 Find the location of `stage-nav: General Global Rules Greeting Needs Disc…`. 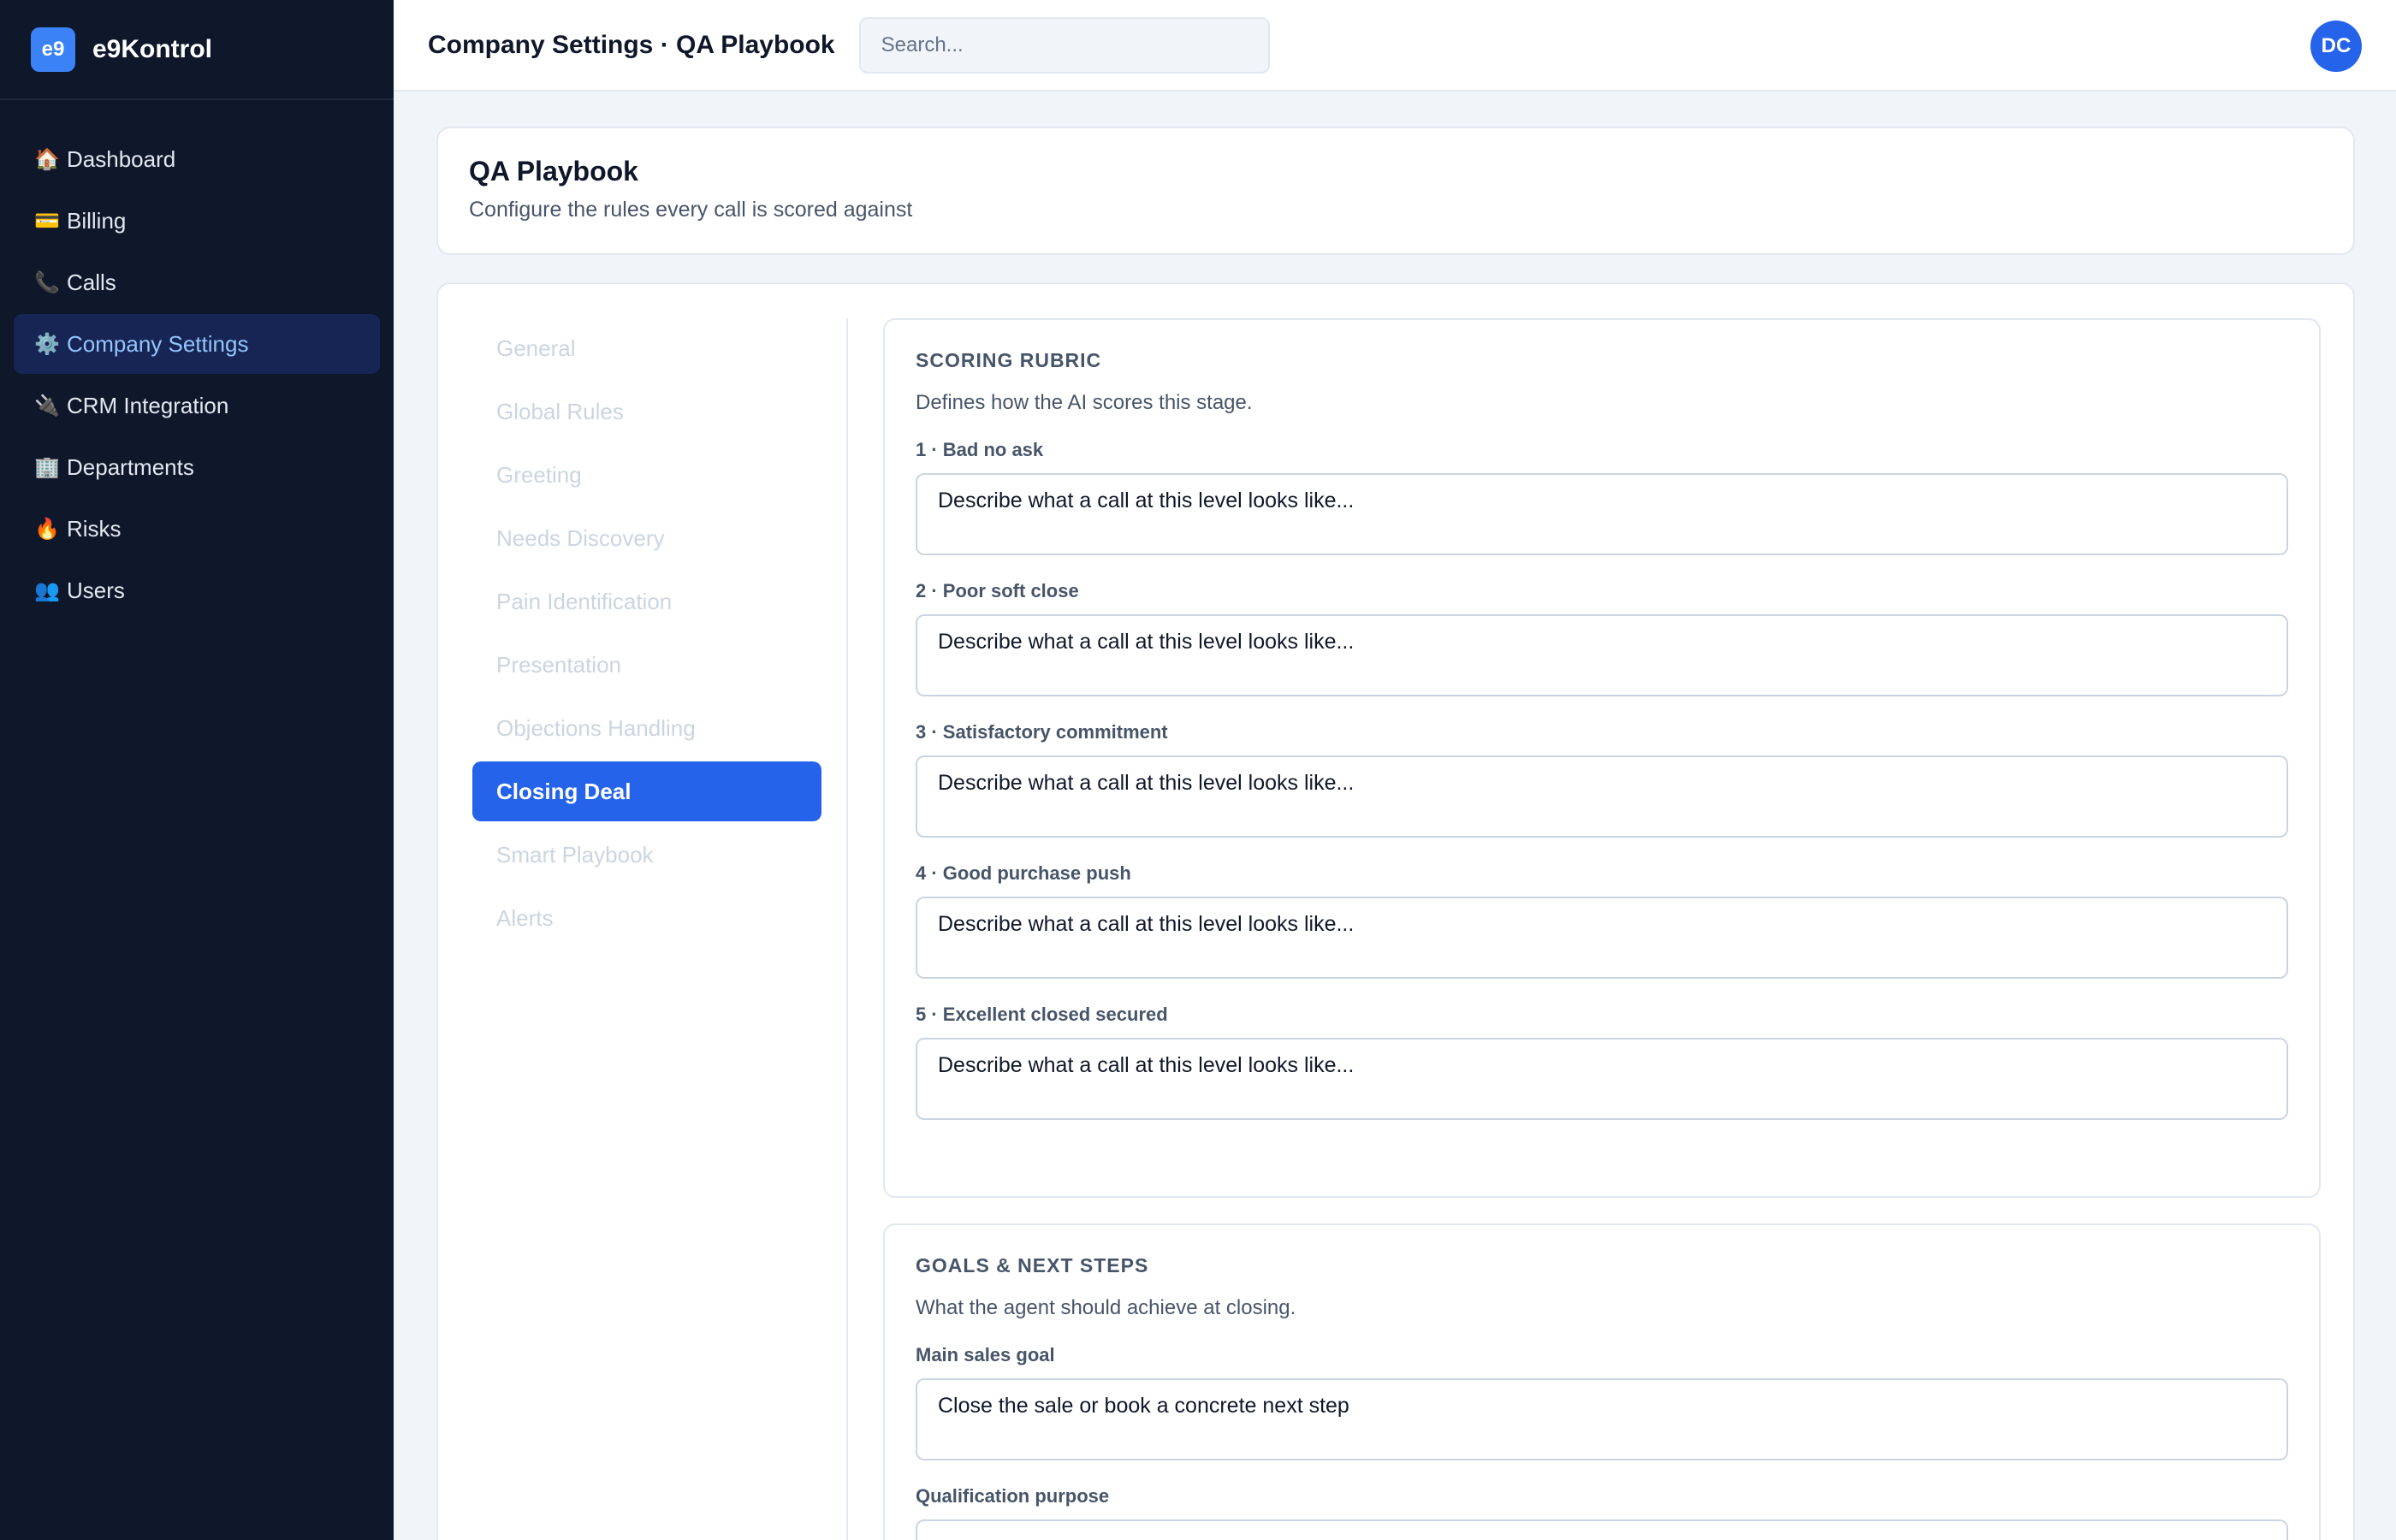

stage-nav: General Global Rules Greeting Needs Disc… is located at coordinates (647, 634).